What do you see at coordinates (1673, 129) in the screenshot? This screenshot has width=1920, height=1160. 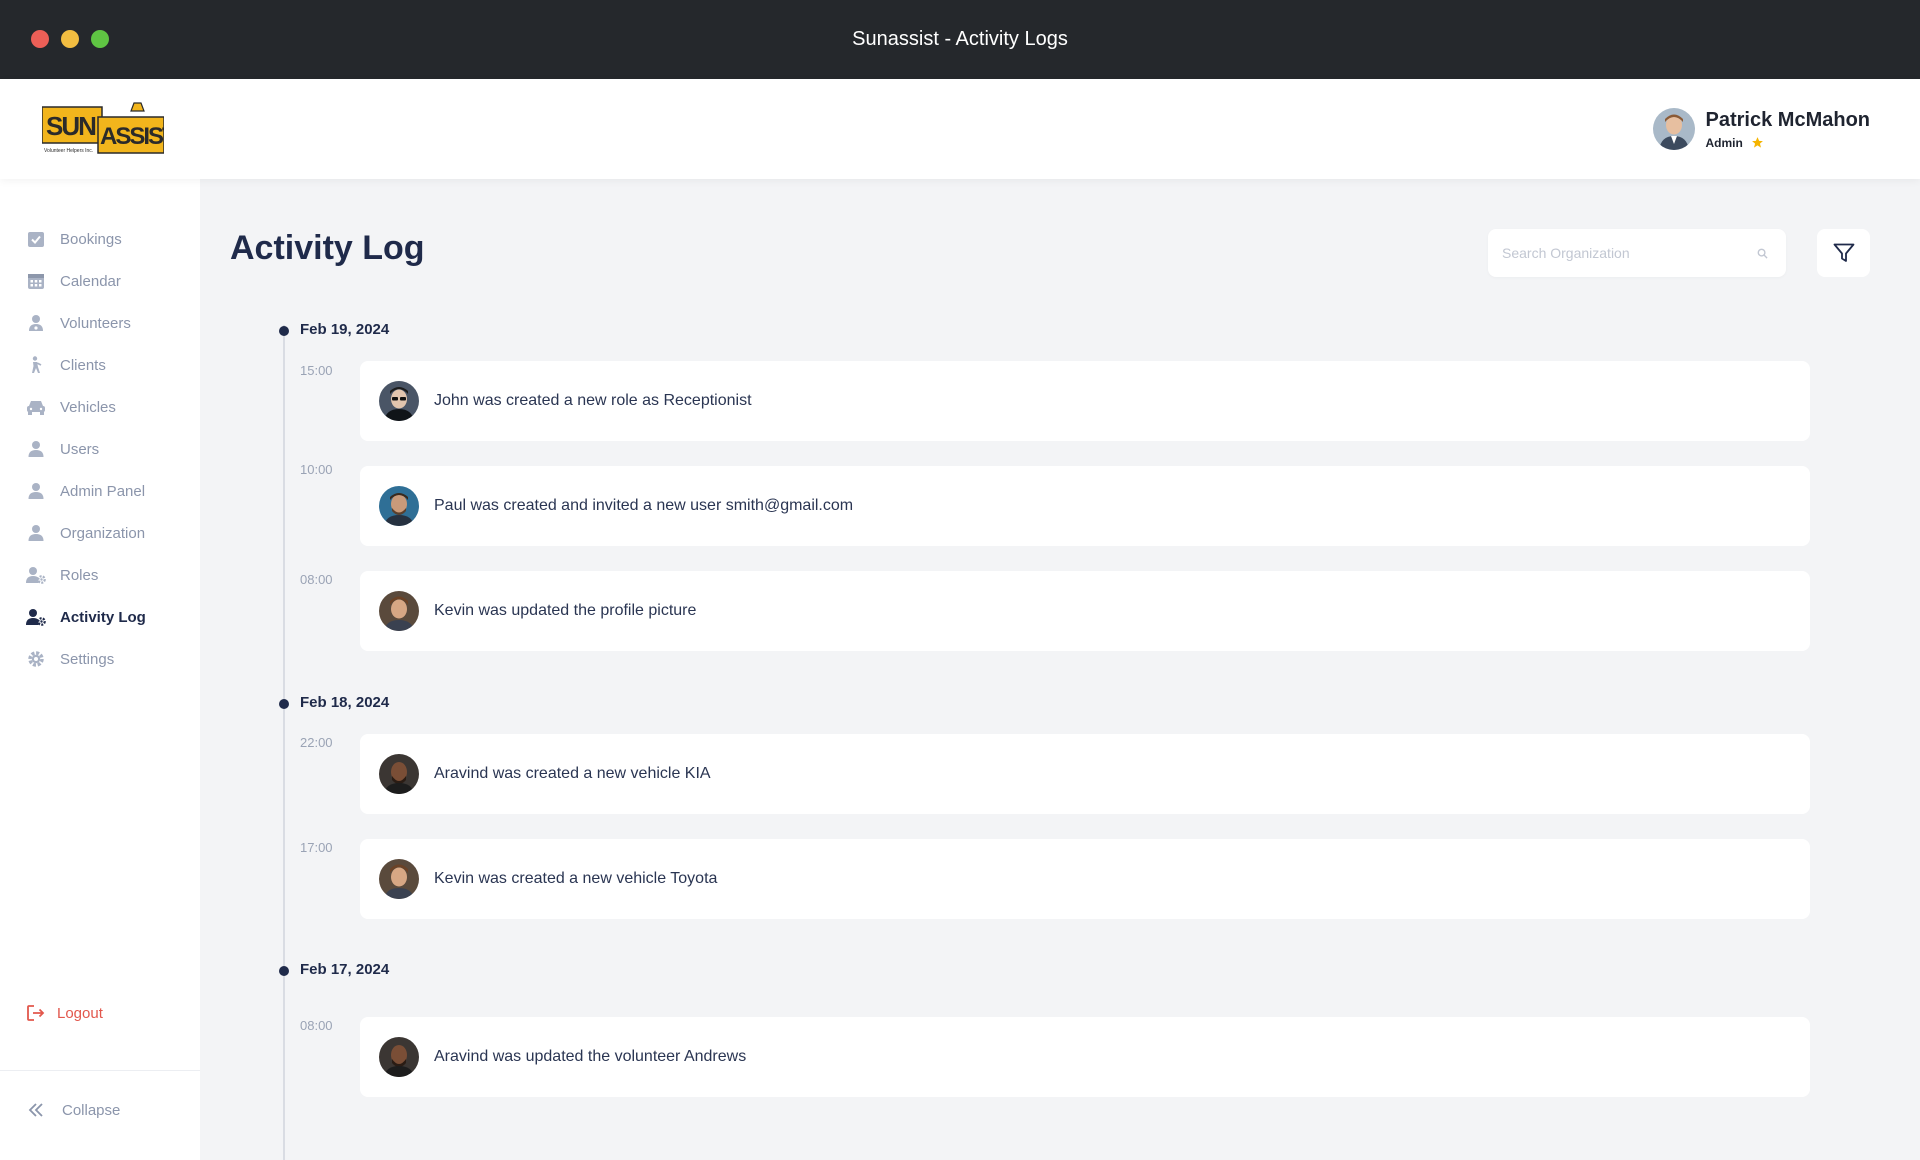 I see `user-avatar` at bounding box center [1673, 129].